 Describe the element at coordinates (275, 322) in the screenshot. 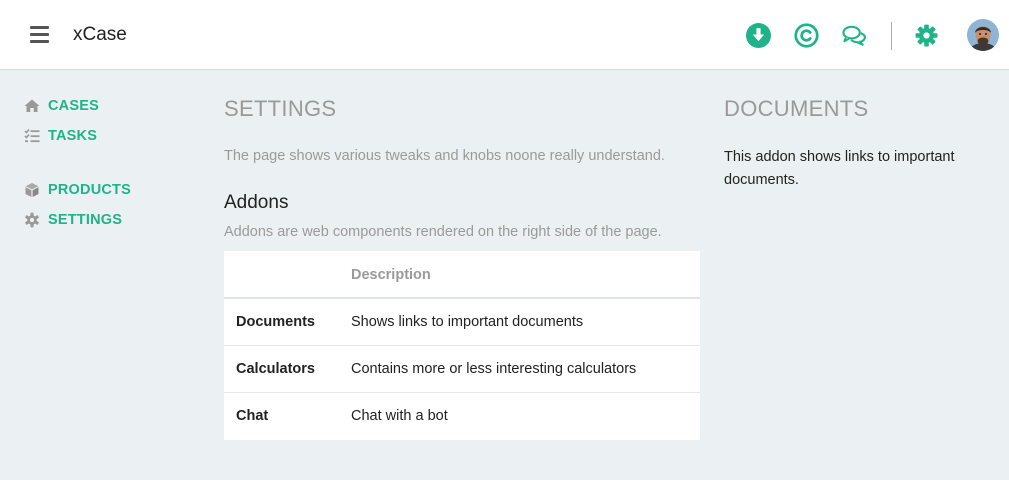

I see `addon-name: Documents` at that location.